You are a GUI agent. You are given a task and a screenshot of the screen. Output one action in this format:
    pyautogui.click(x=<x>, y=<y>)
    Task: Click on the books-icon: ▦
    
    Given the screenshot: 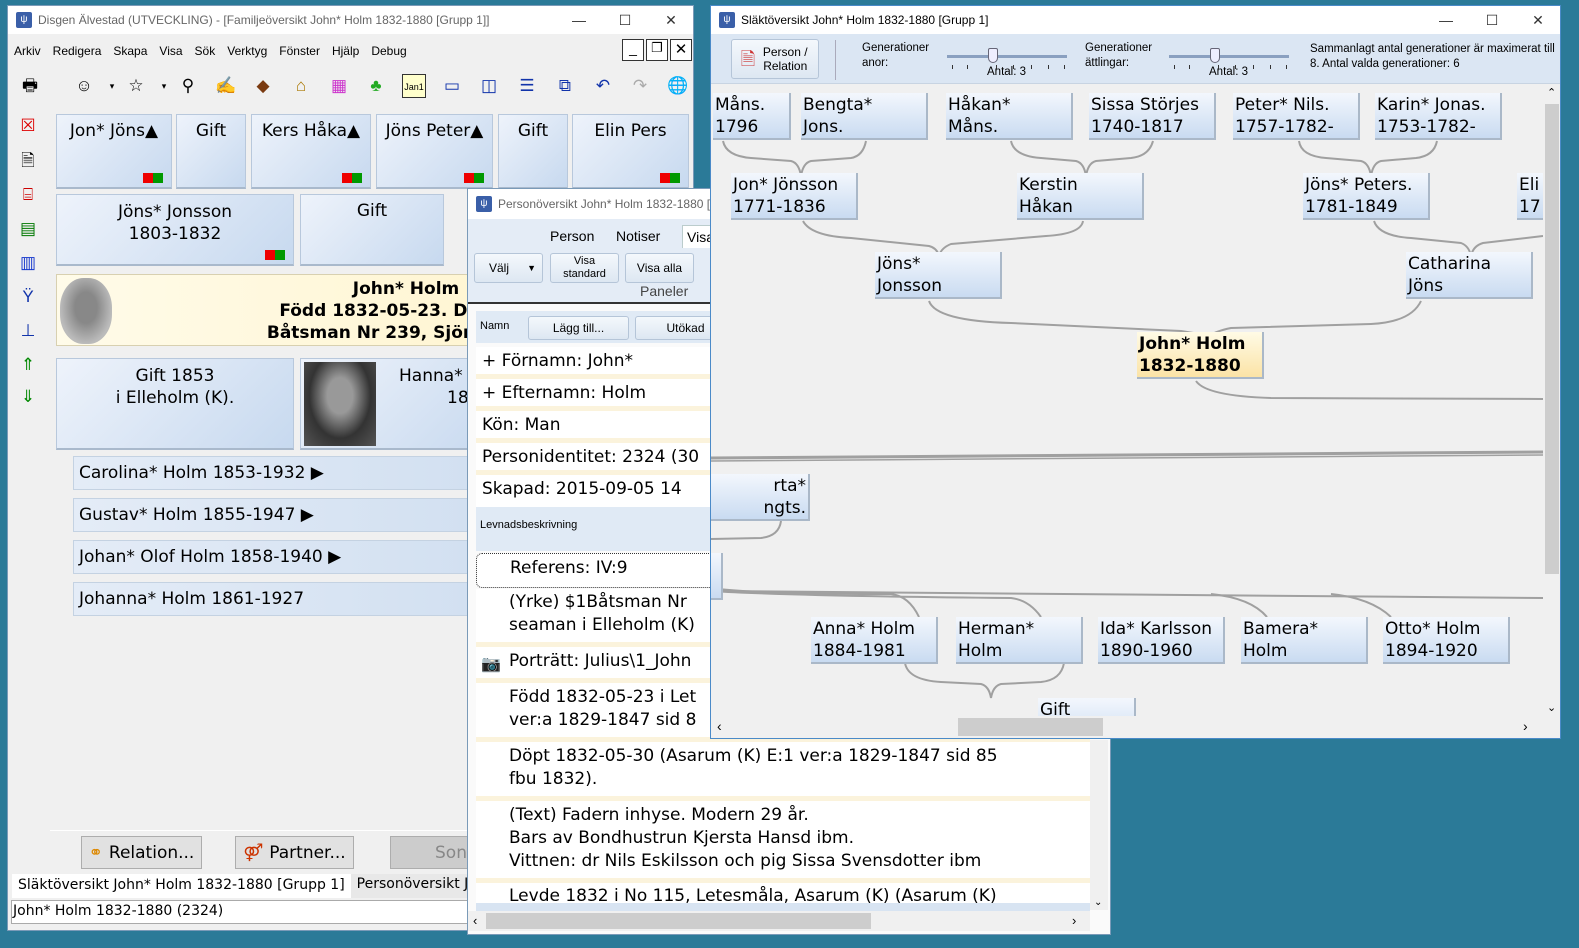 What is the action you would take?
    pyautogui.click(x=339, y=86)
    